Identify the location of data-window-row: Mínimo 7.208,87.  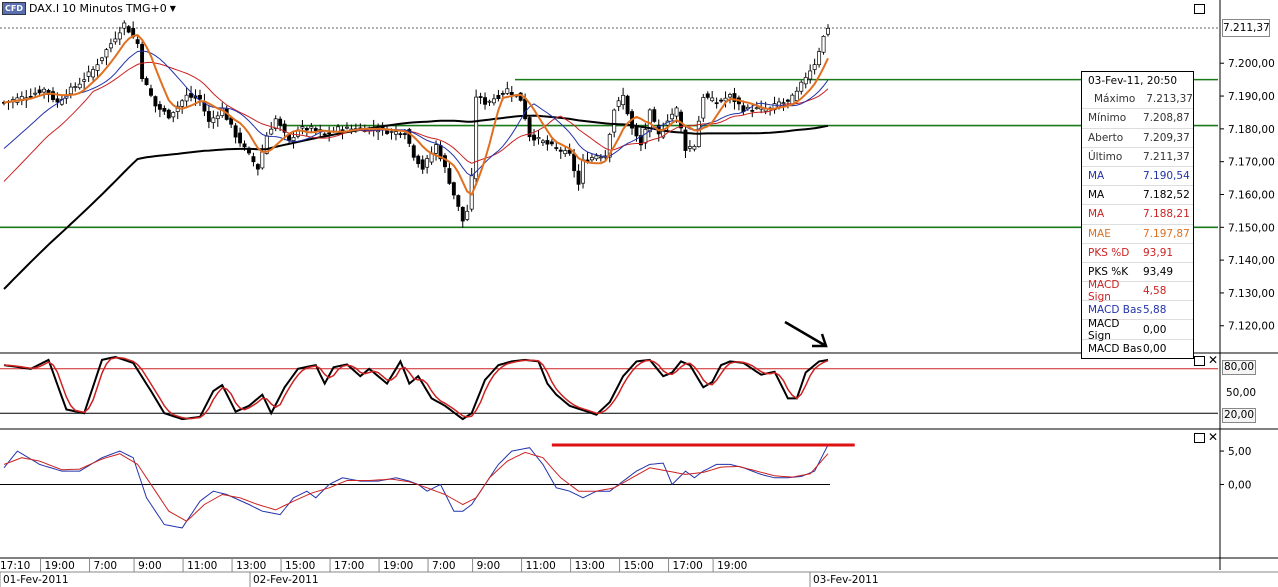
(1137, 117).